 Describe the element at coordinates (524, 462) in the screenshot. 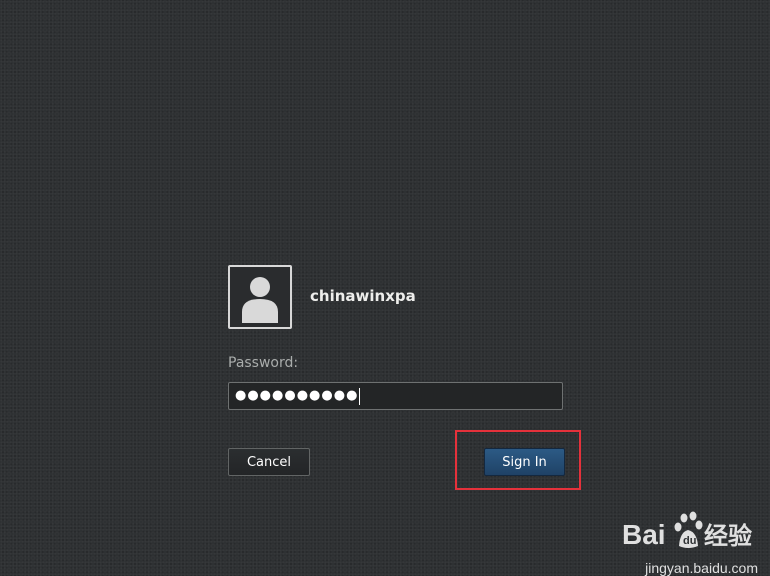

I see `sign-in-button: Sign In` at that location.